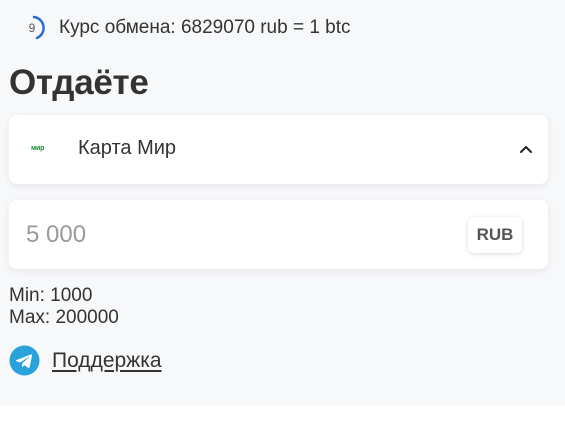 The width and height of the screenshot is (565, 422). I want to click on countdown-timer: 9, so click(34, 28).